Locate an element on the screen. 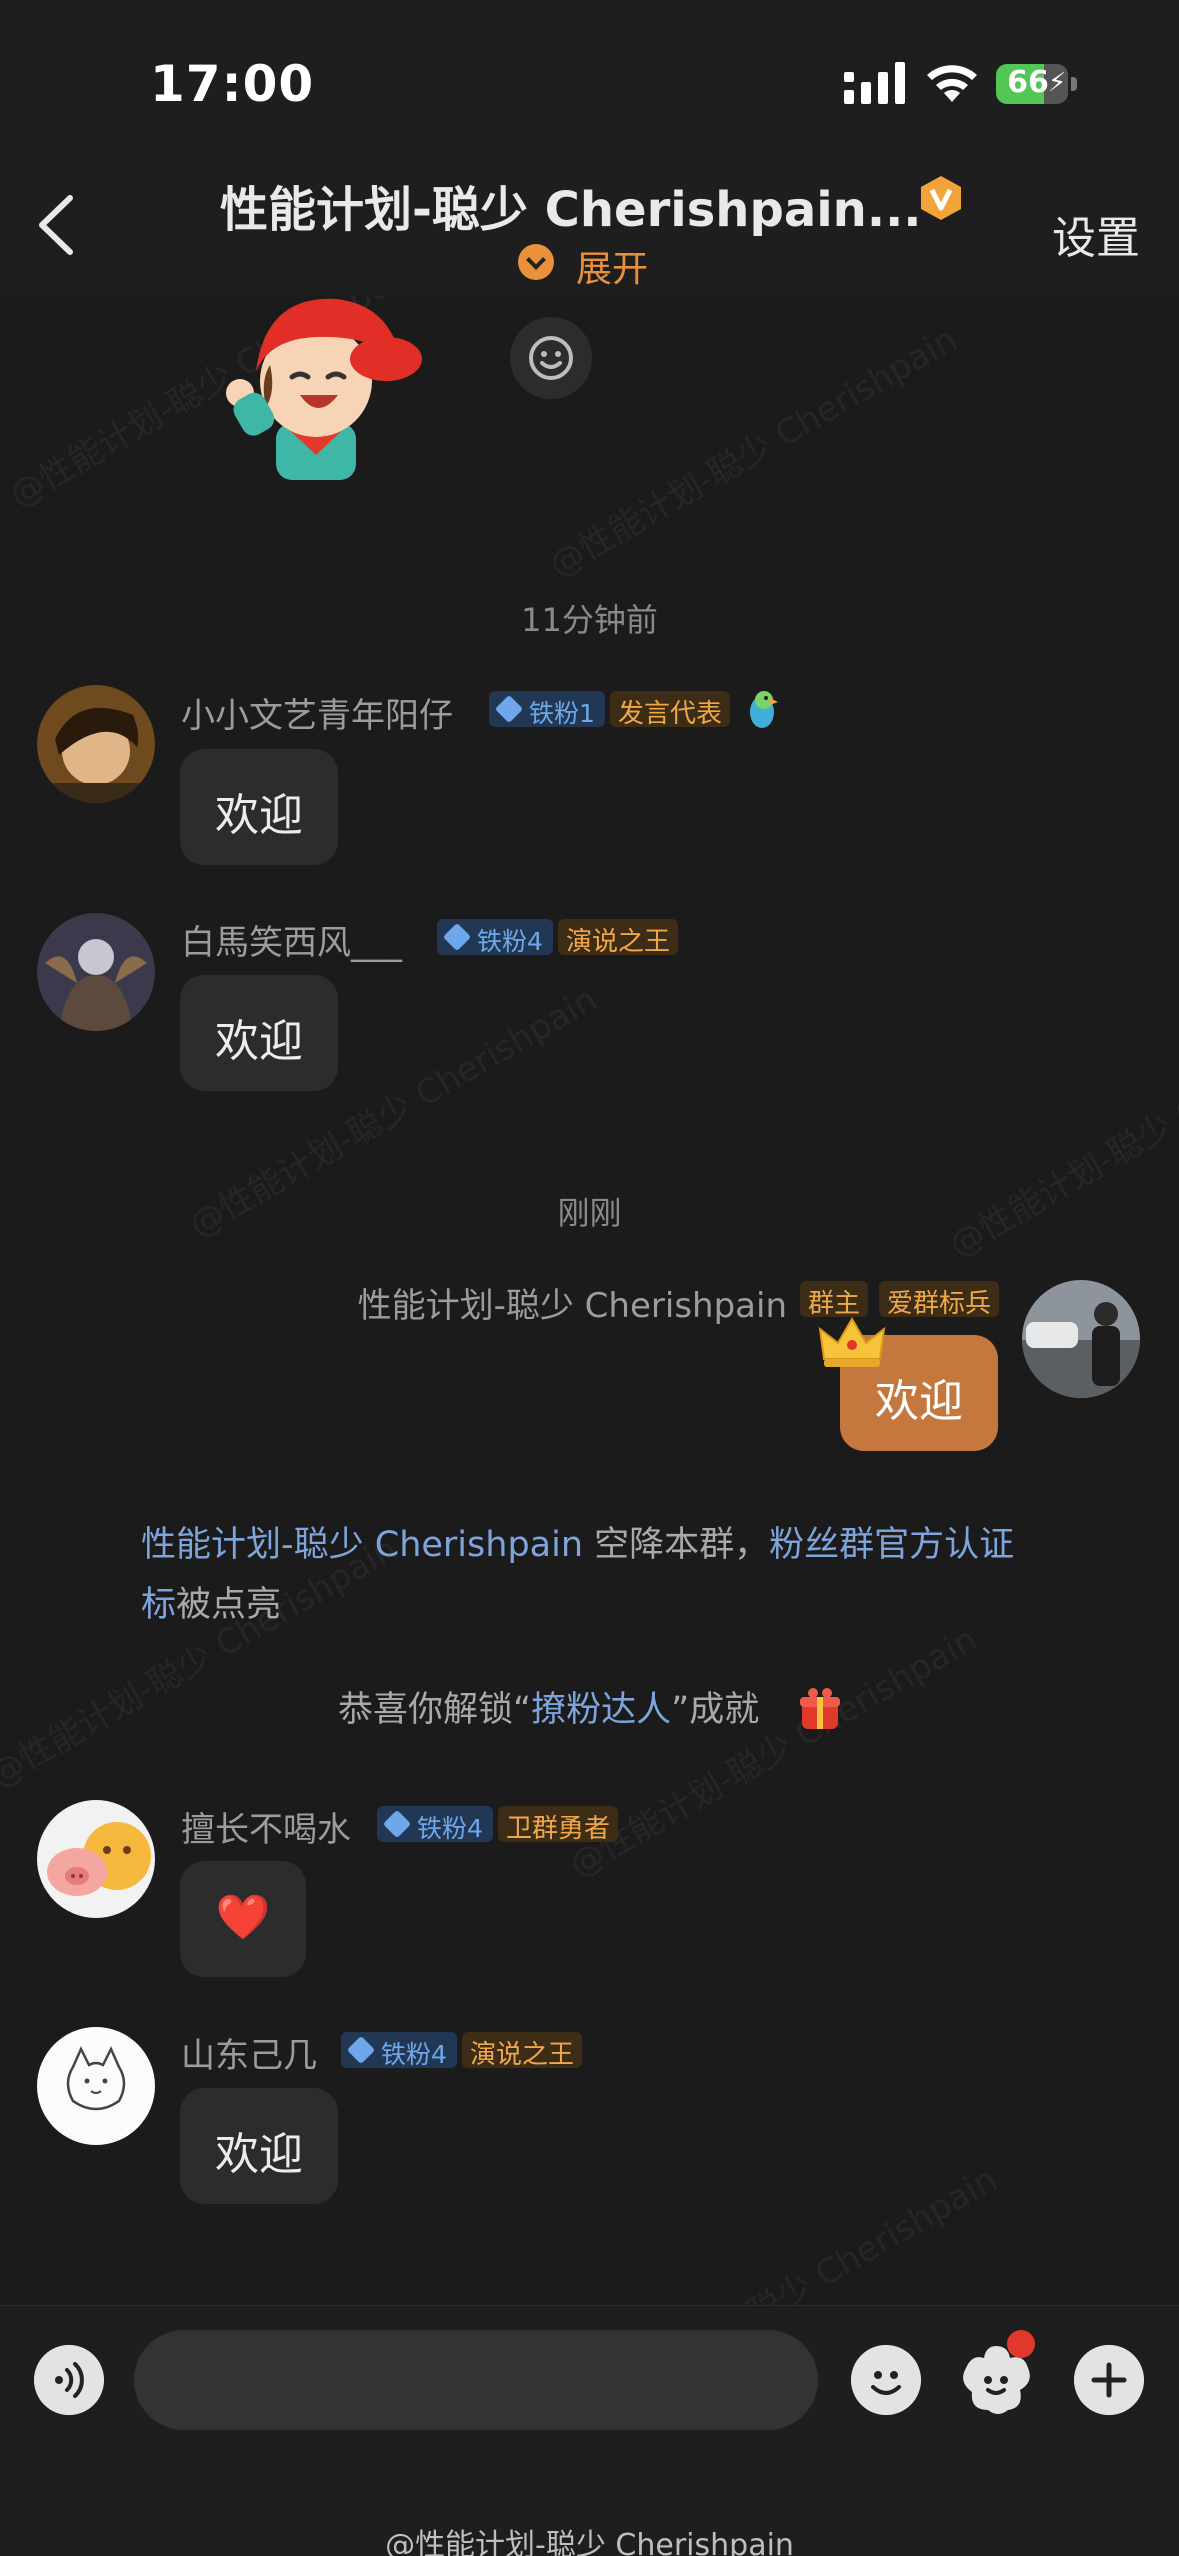  title-badge: 爱群标兵 is located at coordinates (939, 1300).